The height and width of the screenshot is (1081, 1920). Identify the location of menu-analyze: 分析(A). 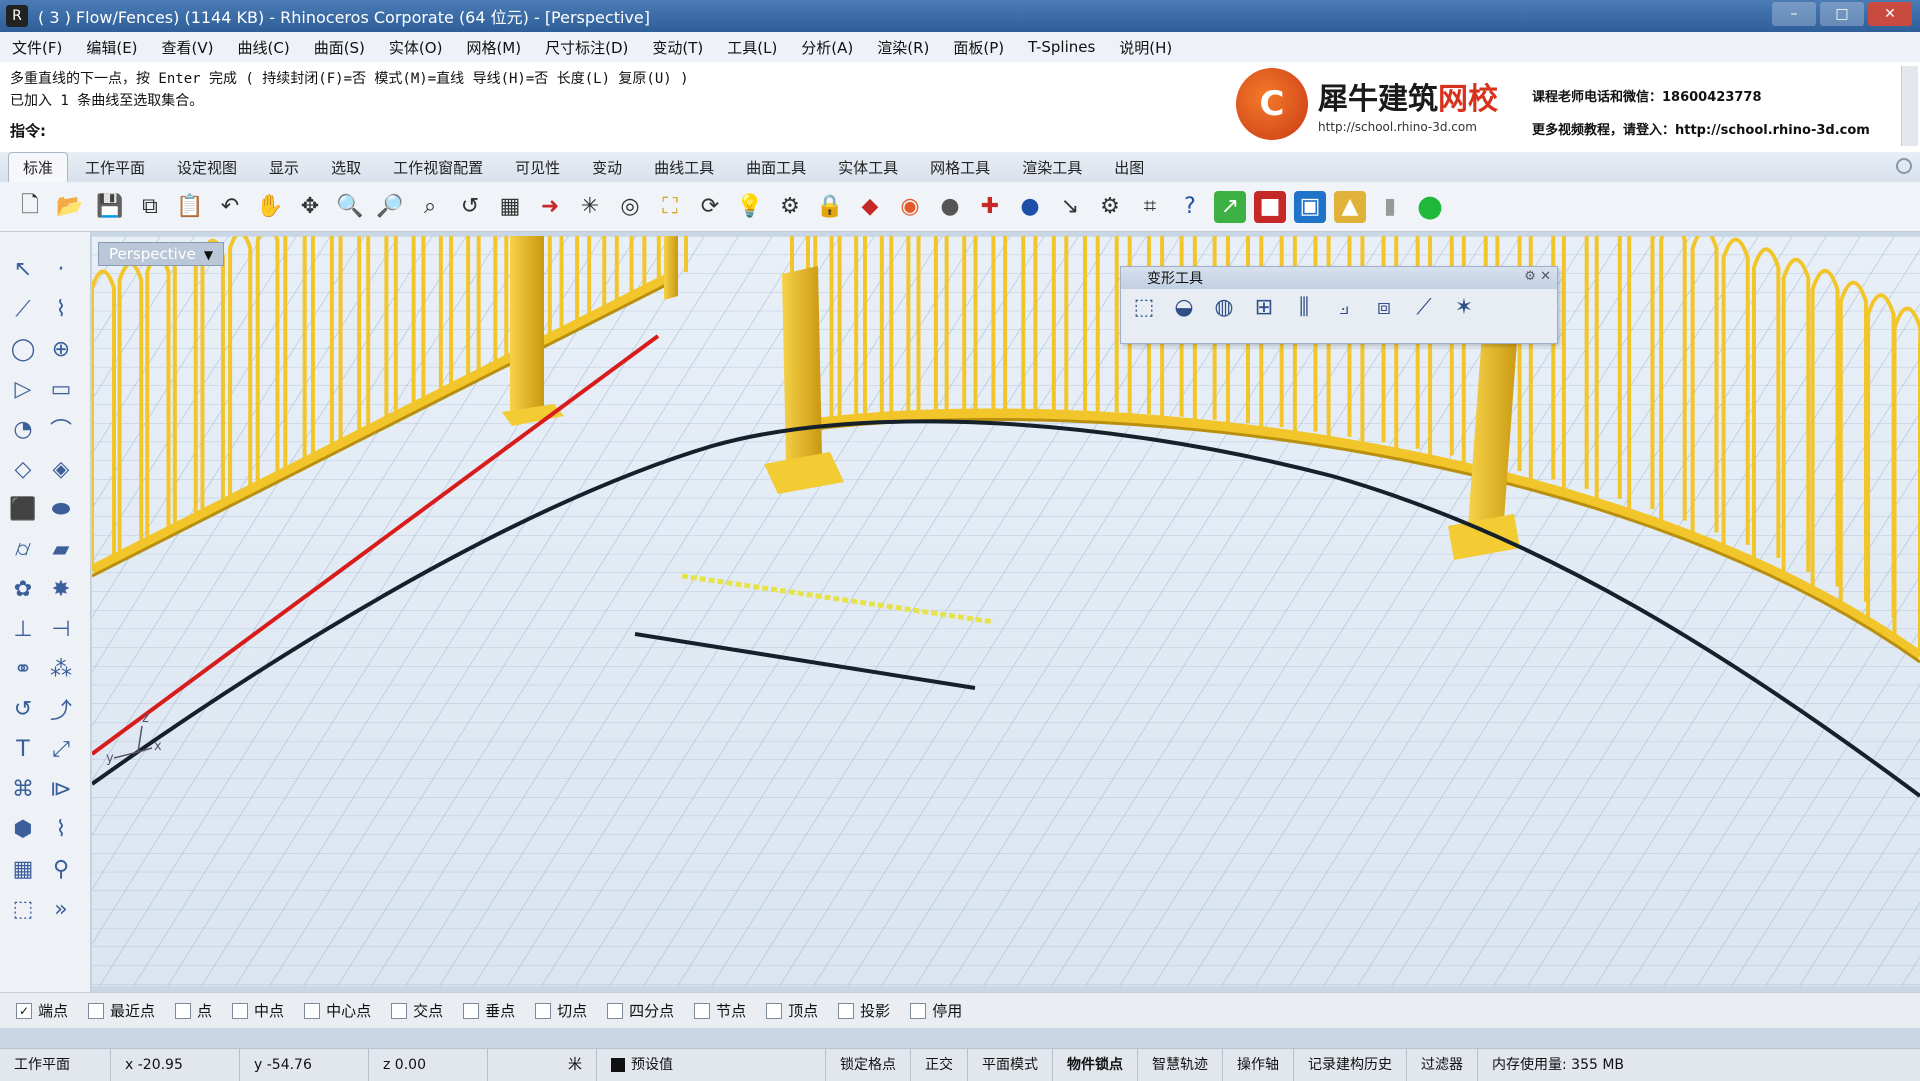
(827, 47).